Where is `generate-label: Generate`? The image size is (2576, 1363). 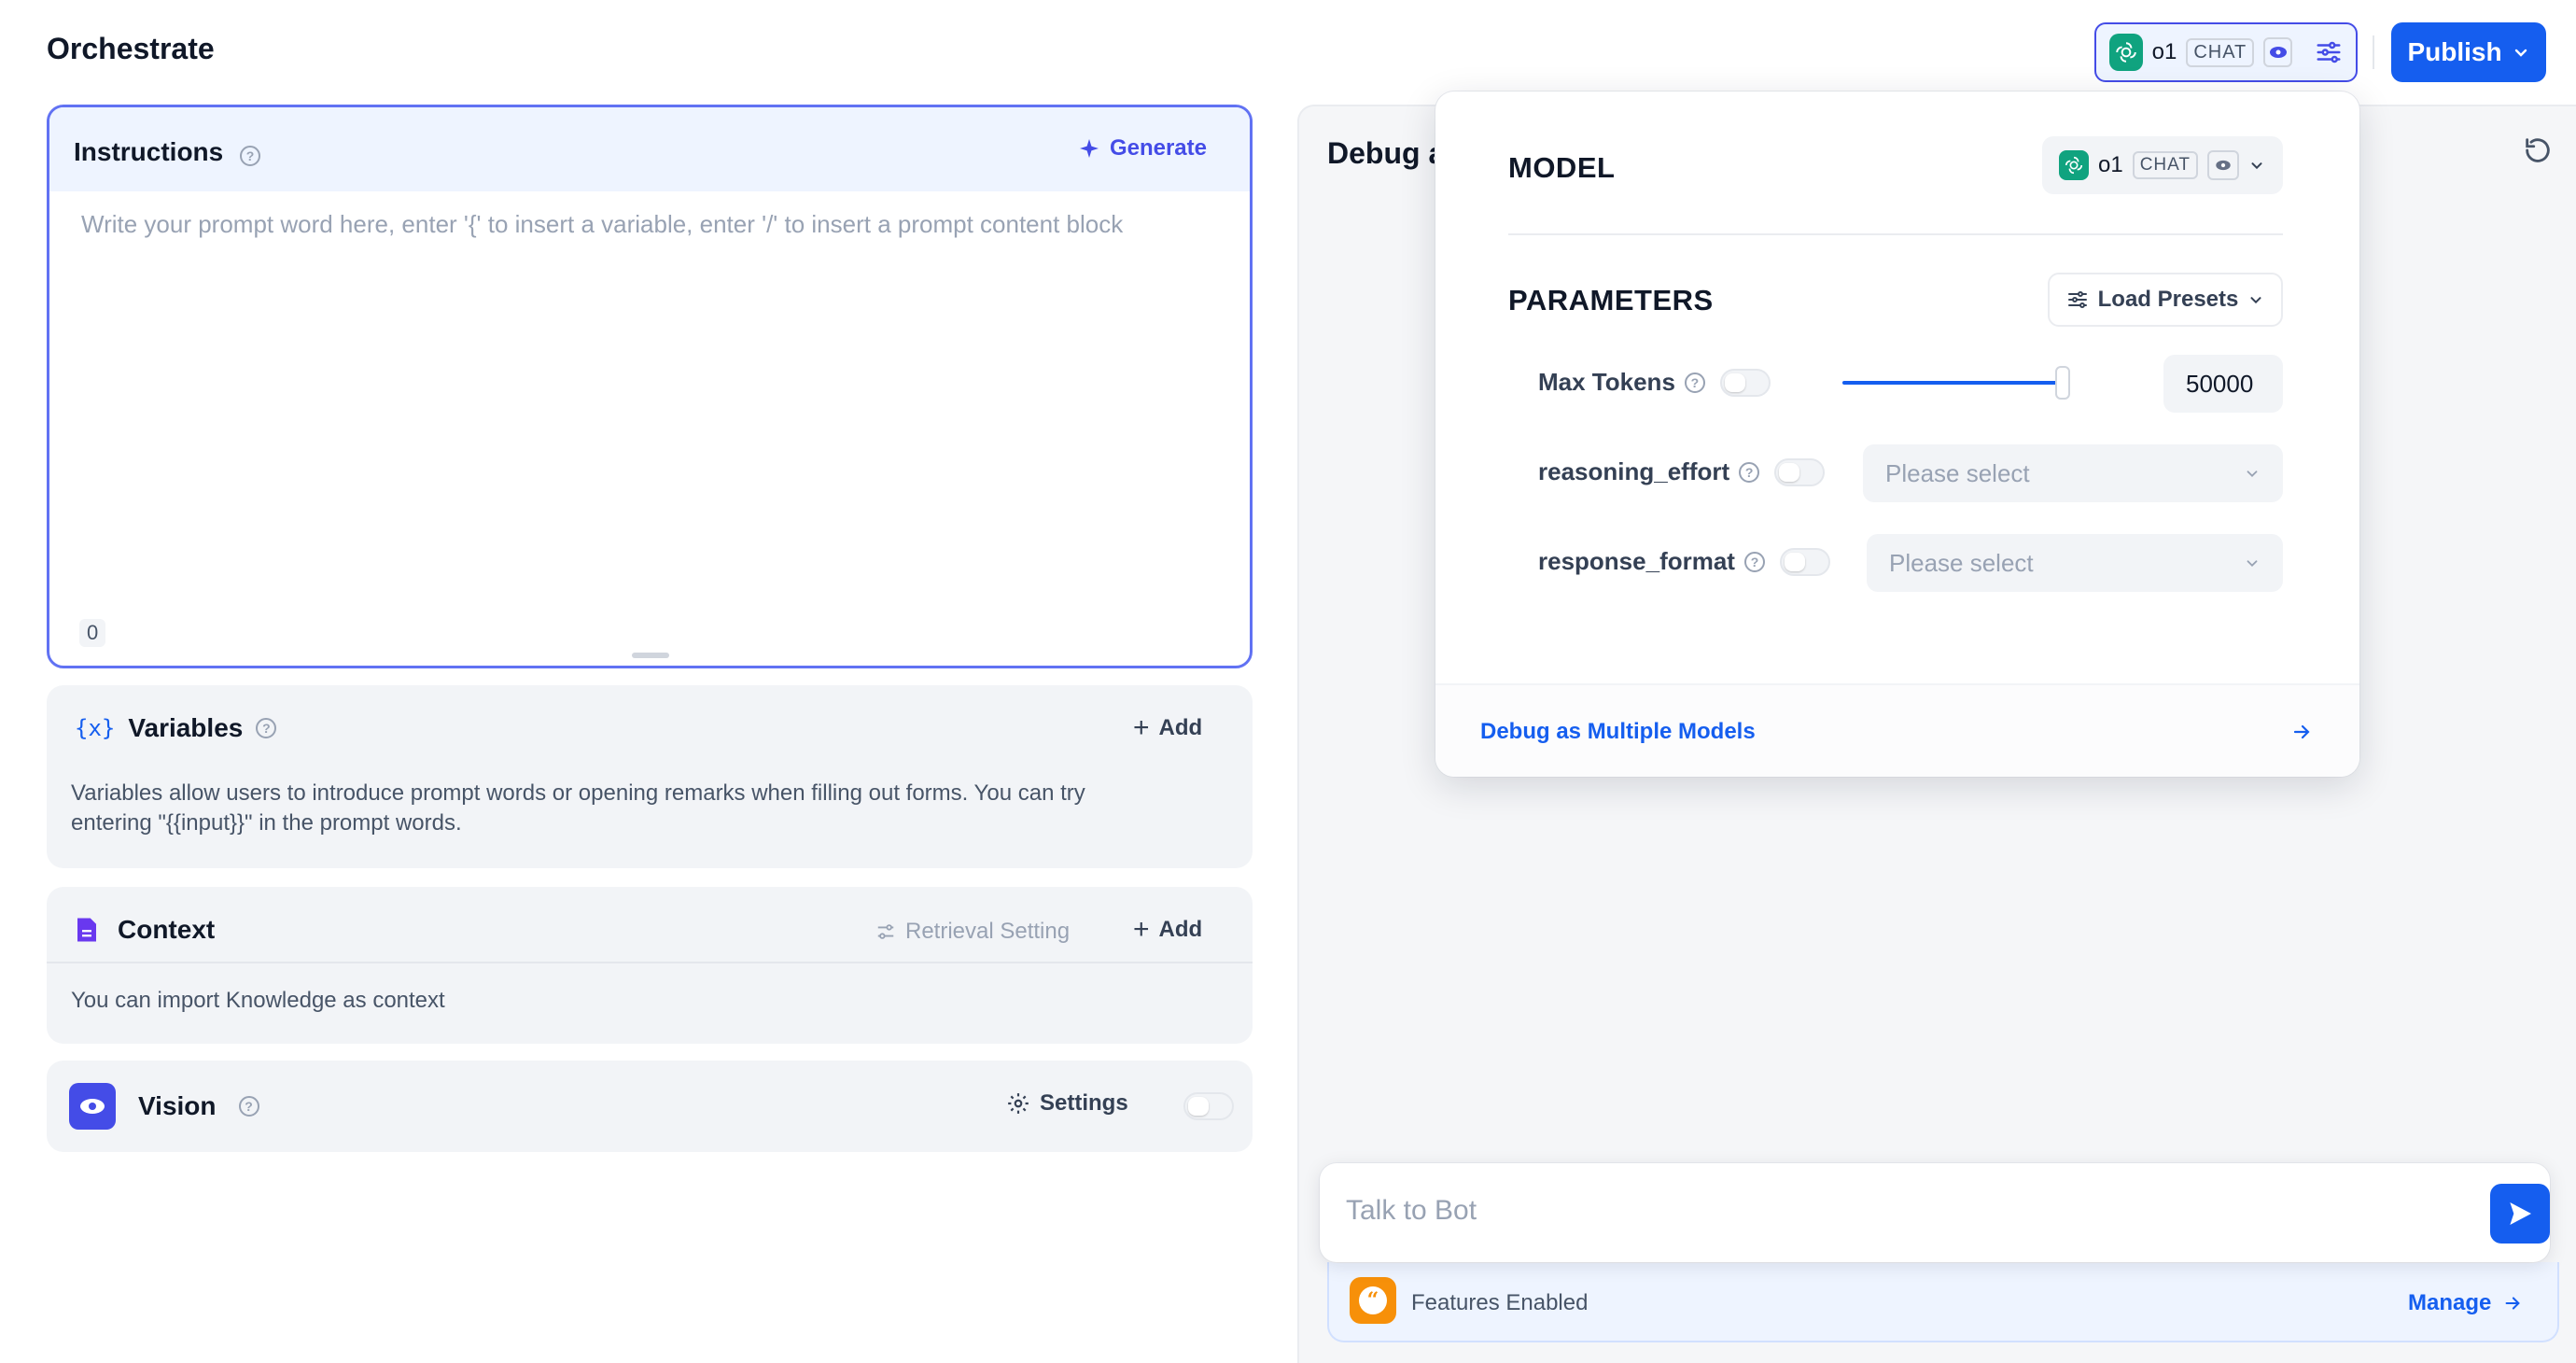
generate-label: Generate is located at coordinates (1158, 148).